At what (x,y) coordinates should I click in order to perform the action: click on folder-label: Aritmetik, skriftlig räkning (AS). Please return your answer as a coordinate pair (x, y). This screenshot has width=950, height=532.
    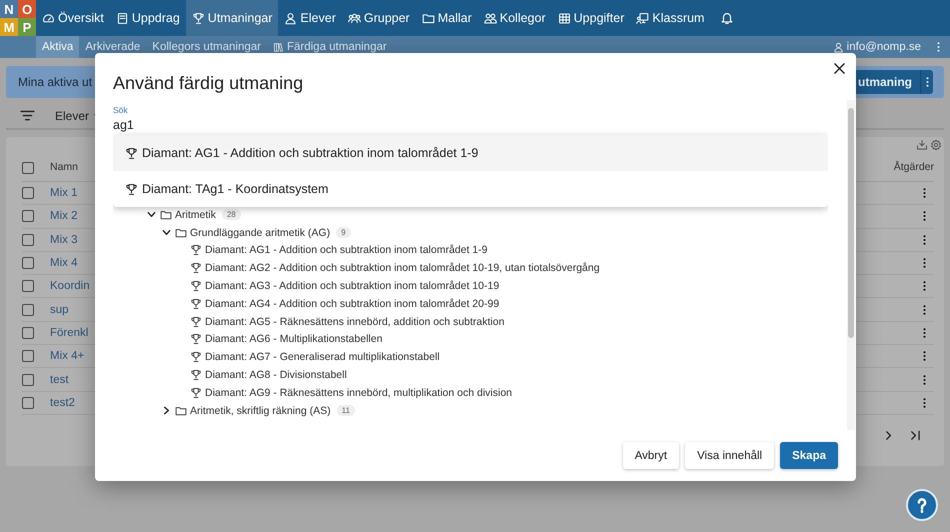
    Looking at the image, I should click on (260, 410).